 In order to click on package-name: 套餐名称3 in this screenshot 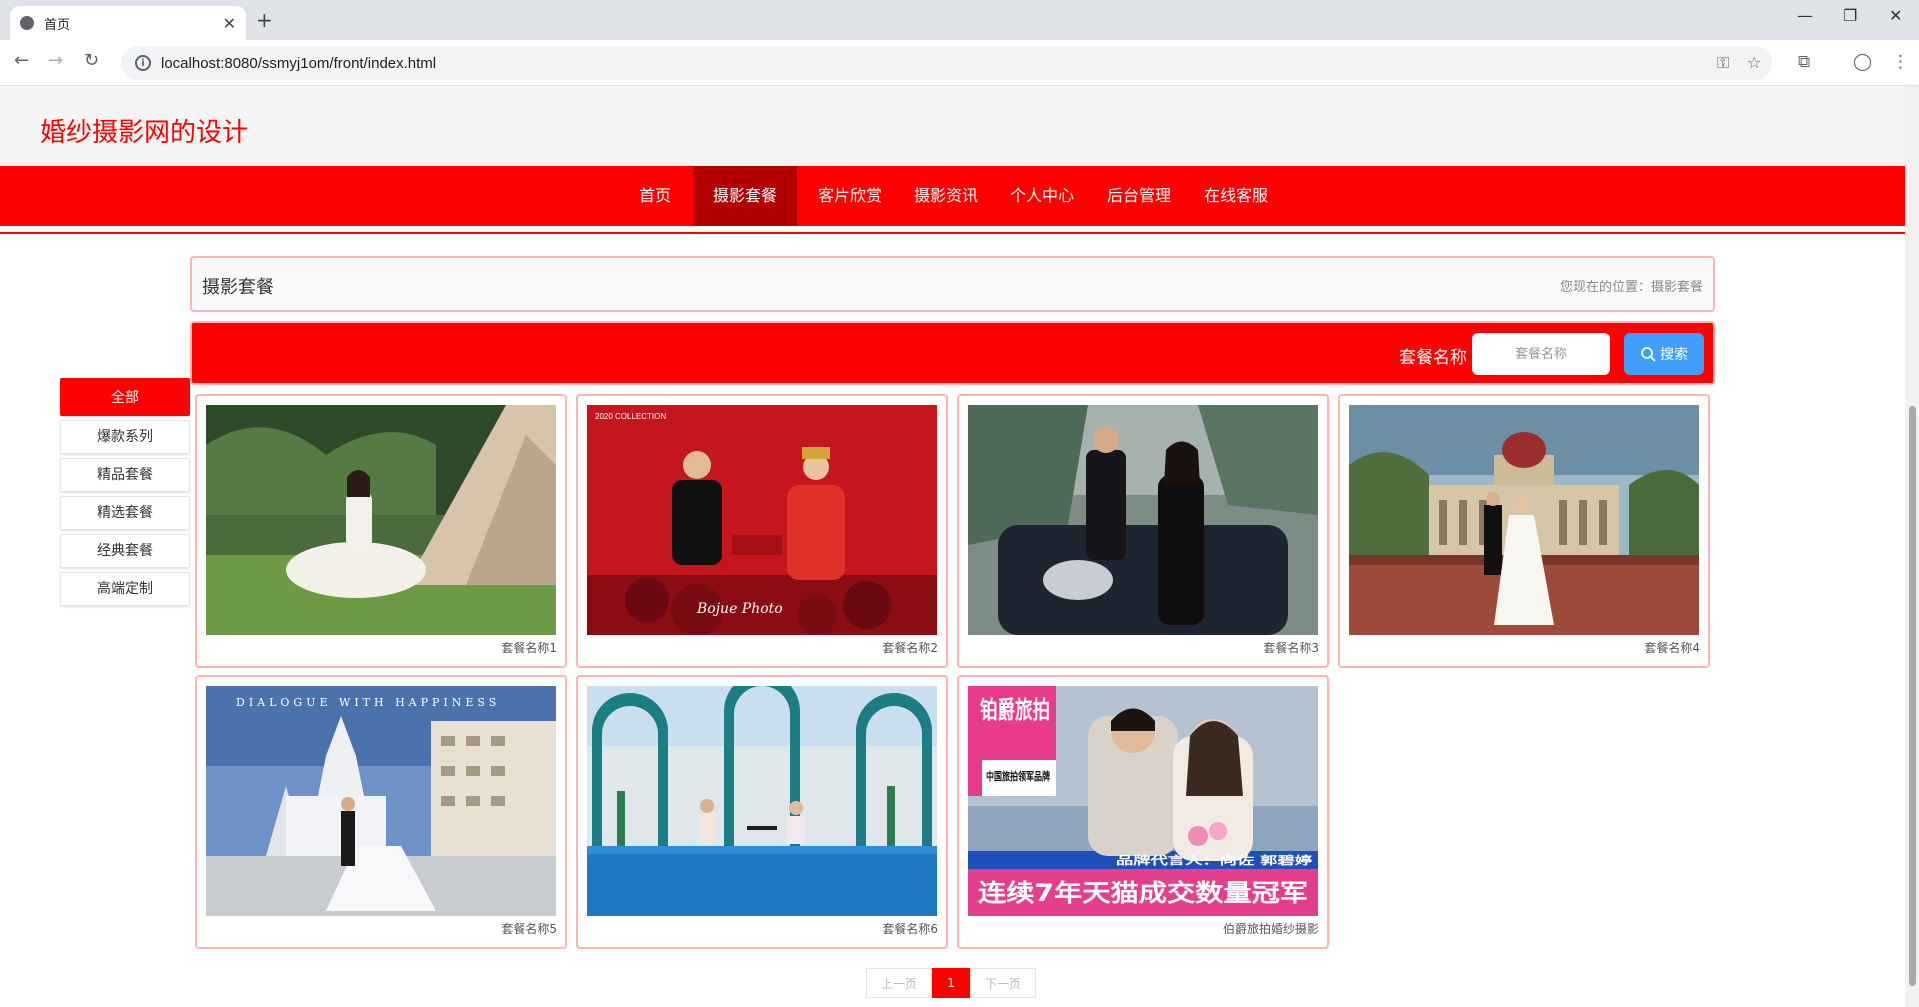, I will do `click(1291, 648)`.